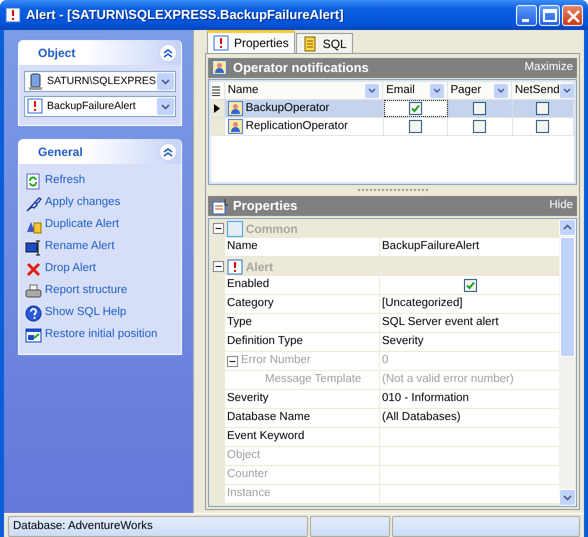 Image resolution: width=588 pixels, height=537 pixels. Describe the element at coordinates (239, 322) in the screenshot. I see `property-name: Type` at that location.